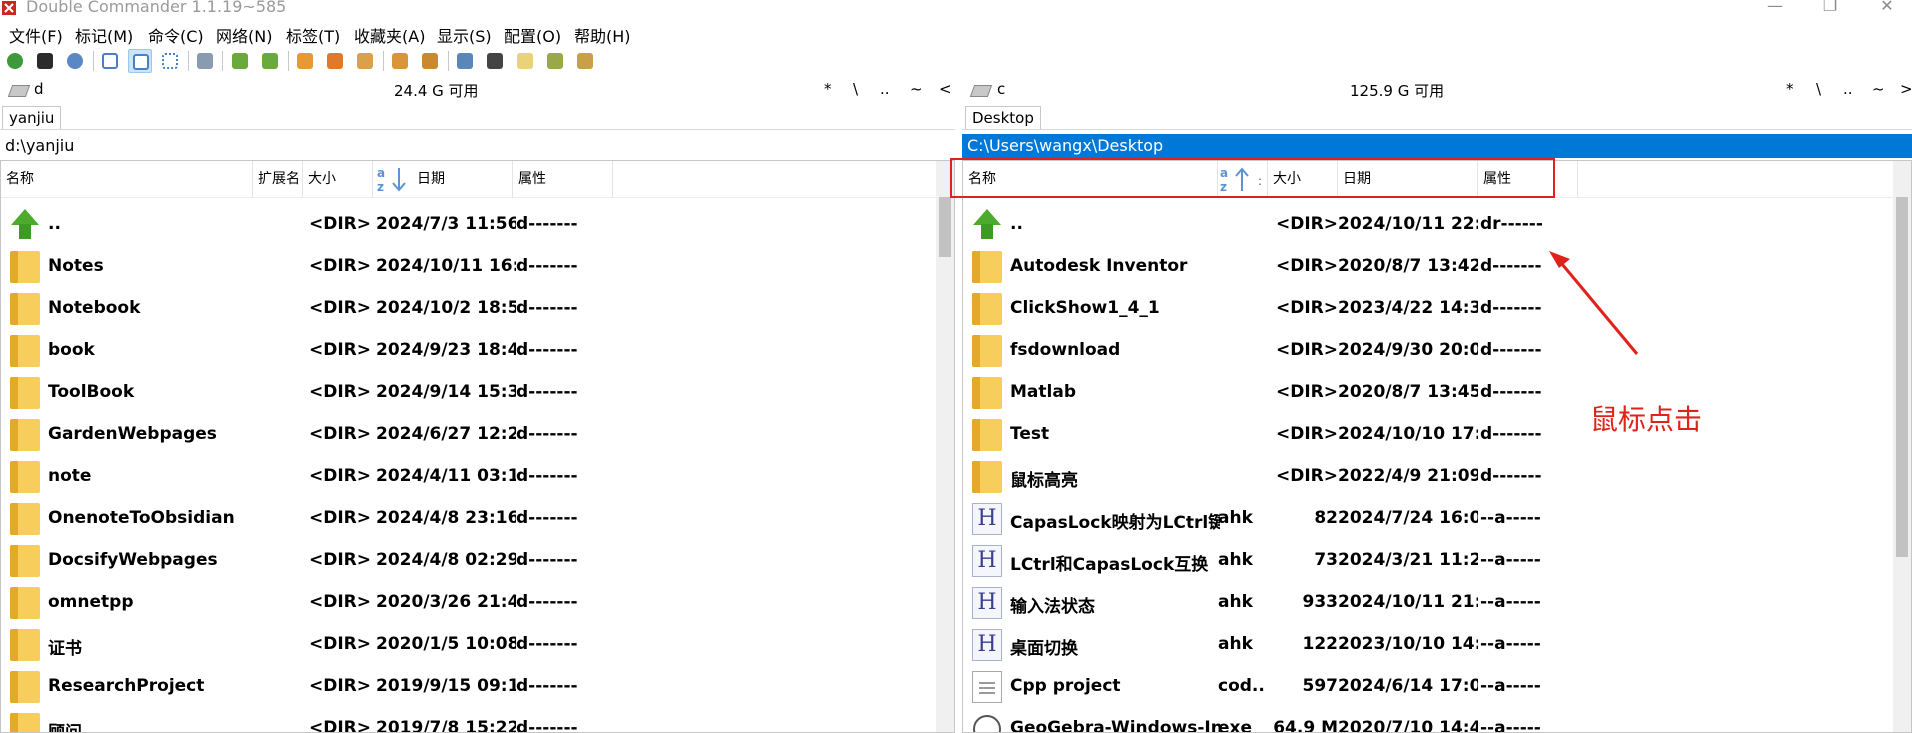  I want to click on annotation-highlight-box, so click(1252, 178).